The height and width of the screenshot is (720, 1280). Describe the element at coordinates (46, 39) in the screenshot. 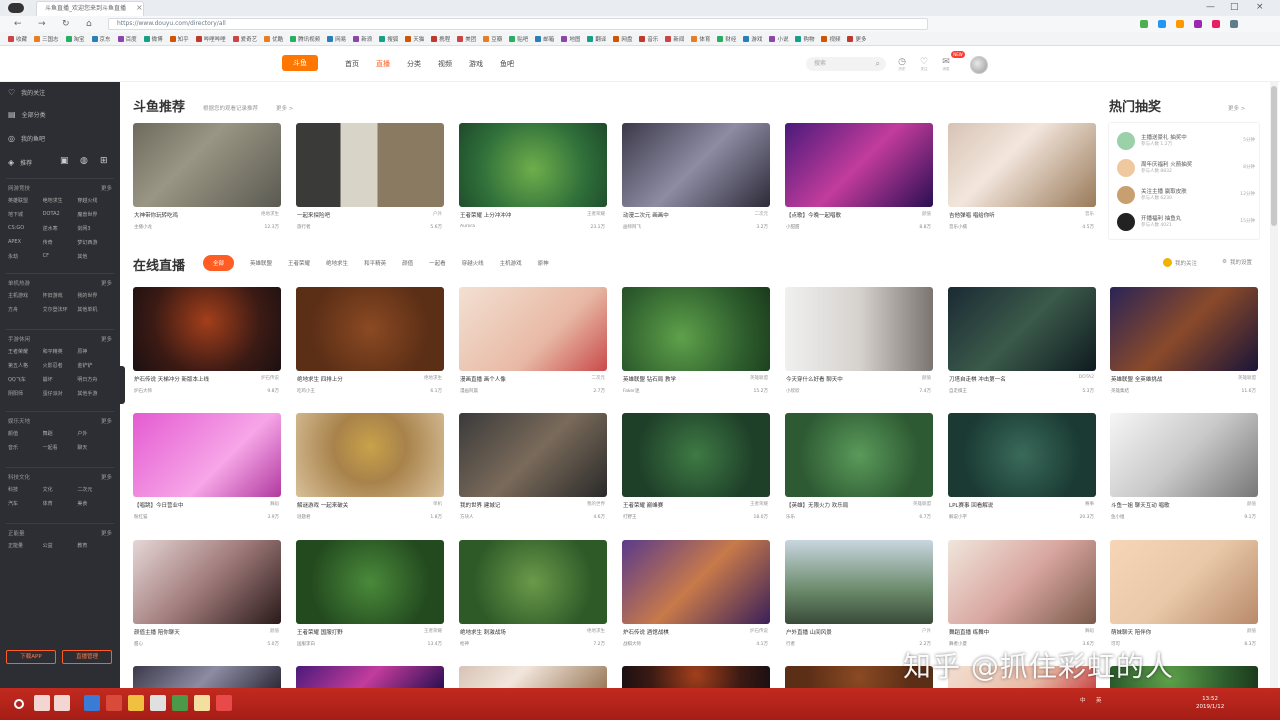

I see `bookmark-item: 三国志` at that location.